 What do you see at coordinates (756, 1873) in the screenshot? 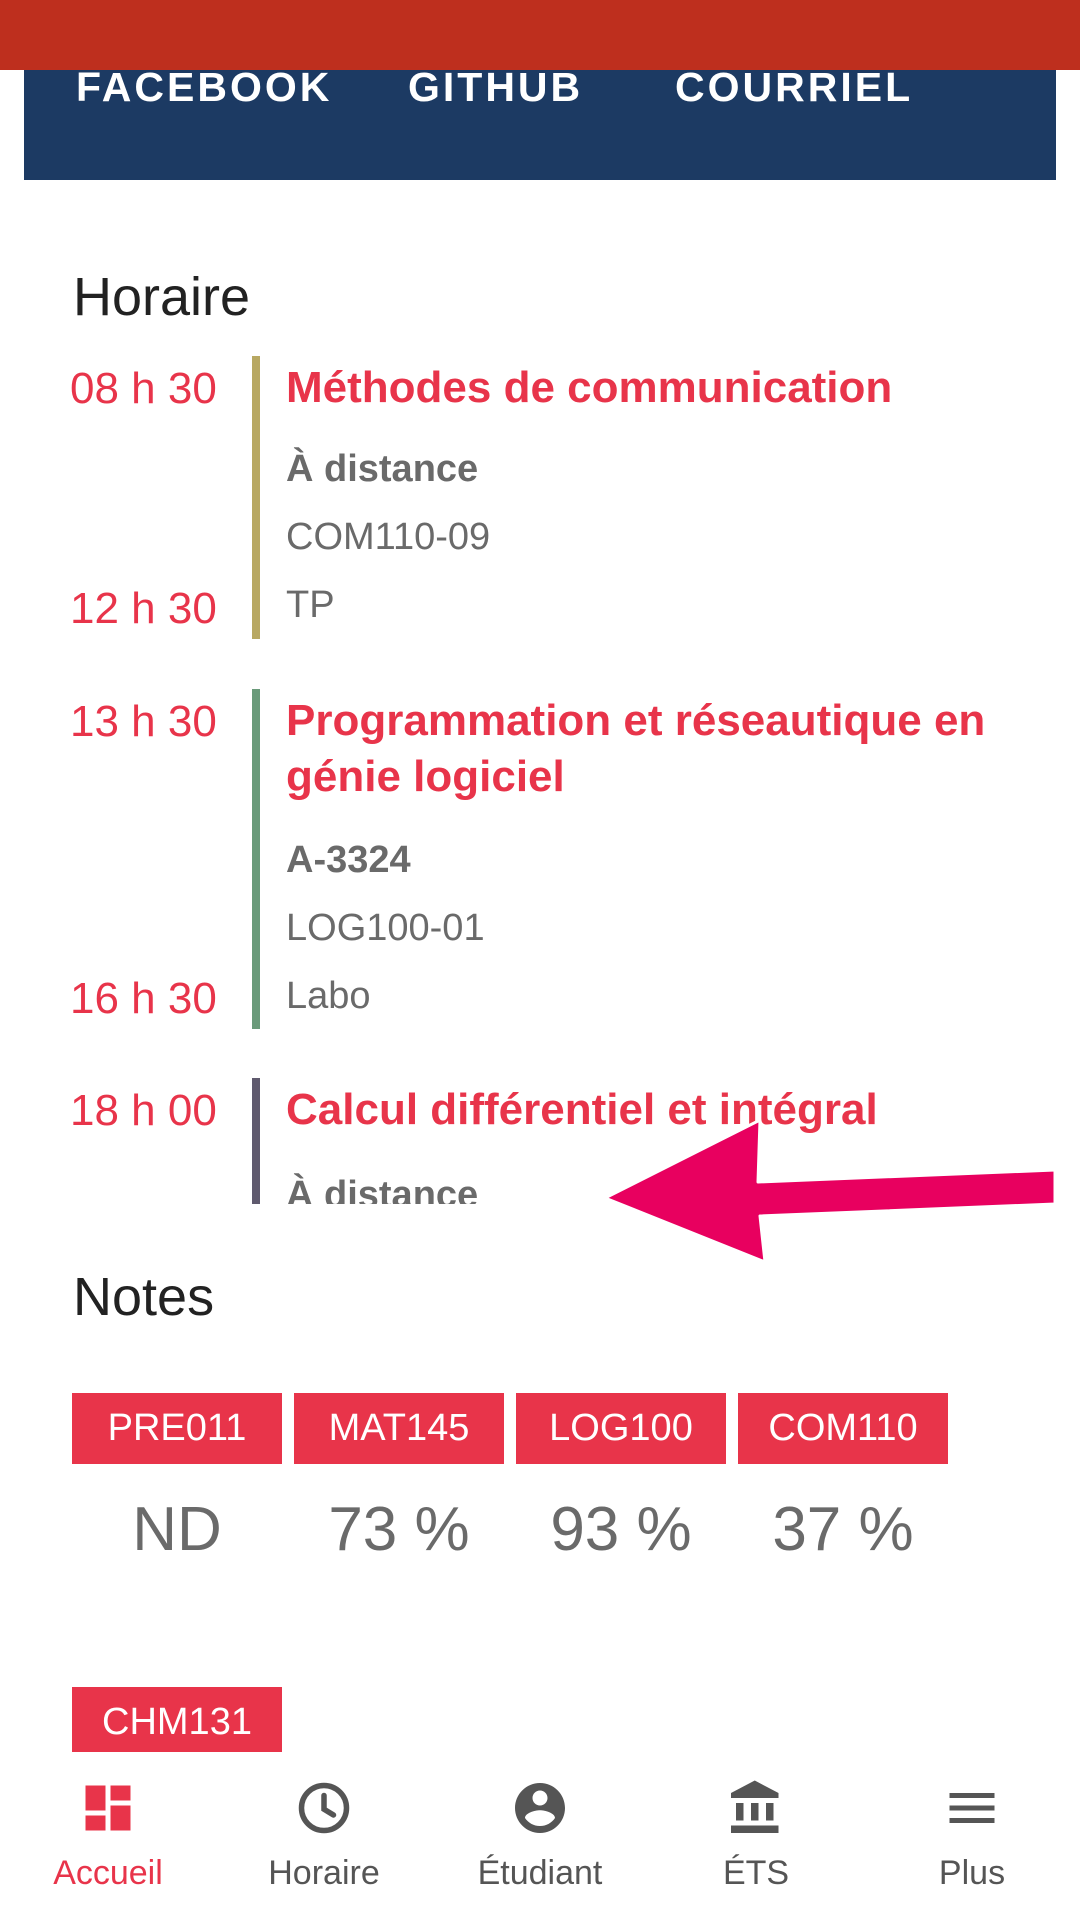
I see `nav-label: ÉTS` at bounding box center [756, 1873].